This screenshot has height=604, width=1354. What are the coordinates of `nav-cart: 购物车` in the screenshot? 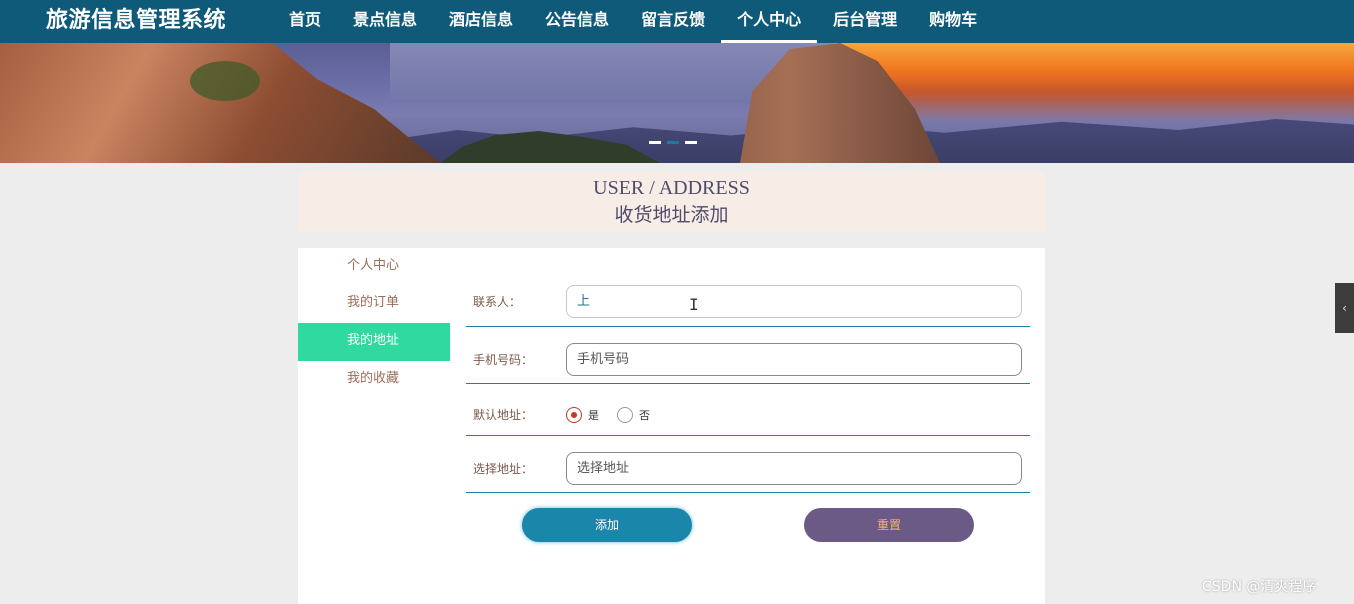 It's located at (953, 21).